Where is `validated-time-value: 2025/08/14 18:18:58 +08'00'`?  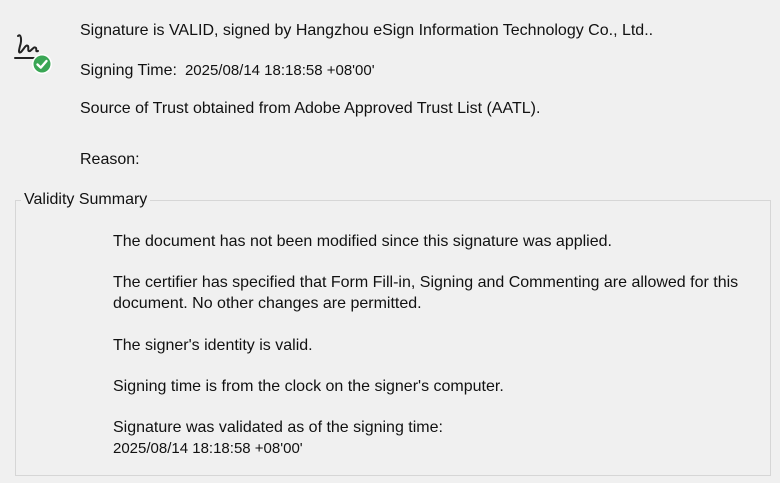
validated-time-value: 2025/08/14 18:18:58 +08'00' is located at coordinates (208, 448).